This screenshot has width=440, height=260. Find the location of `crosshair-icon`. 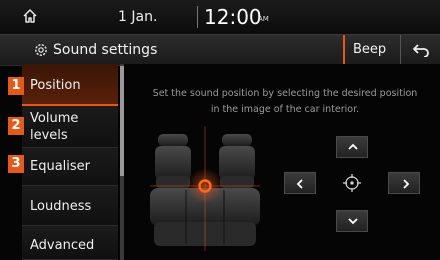

crosshair-icon is located at coordinates (352, 183).